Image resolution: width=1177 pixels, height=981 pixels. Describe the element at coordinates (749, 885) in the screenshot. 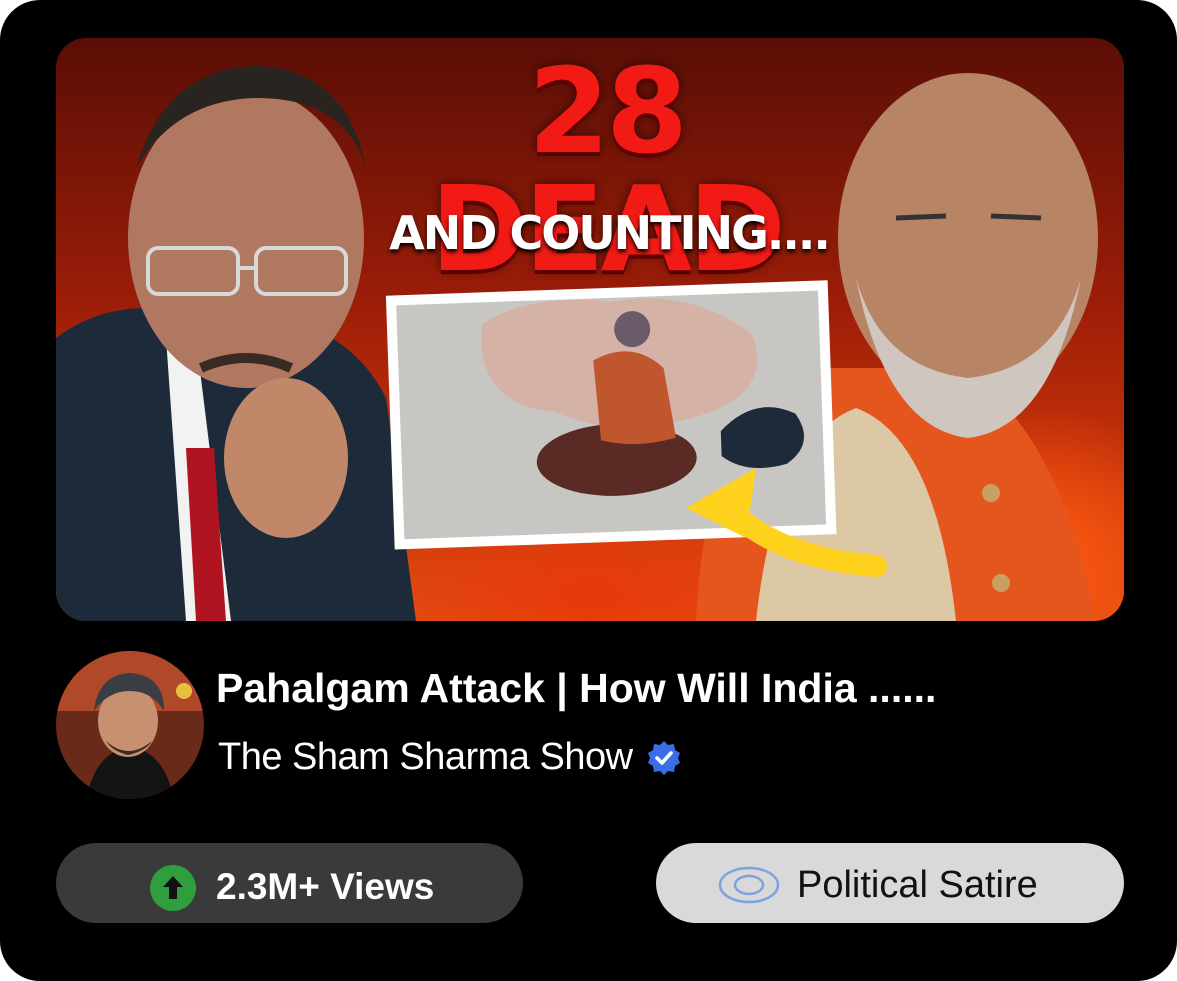

I see `eye-icon` at that location.